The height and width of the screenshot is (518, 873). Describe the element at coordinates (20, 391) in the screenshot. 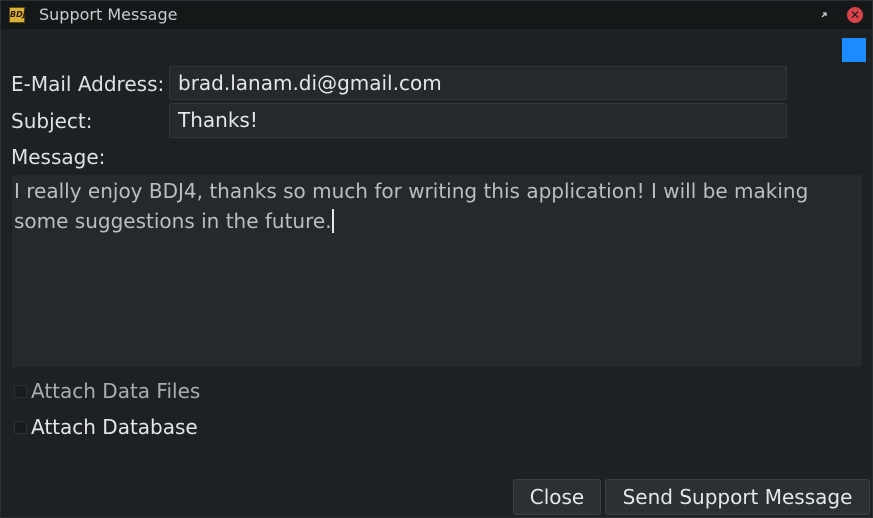

I see `attach-data-files-checkbox` at that location.